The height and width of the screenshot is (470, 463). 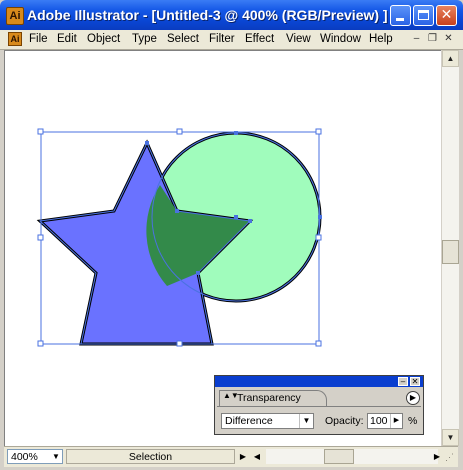 I want to click on palette-divider, so click(x=319, y=406).